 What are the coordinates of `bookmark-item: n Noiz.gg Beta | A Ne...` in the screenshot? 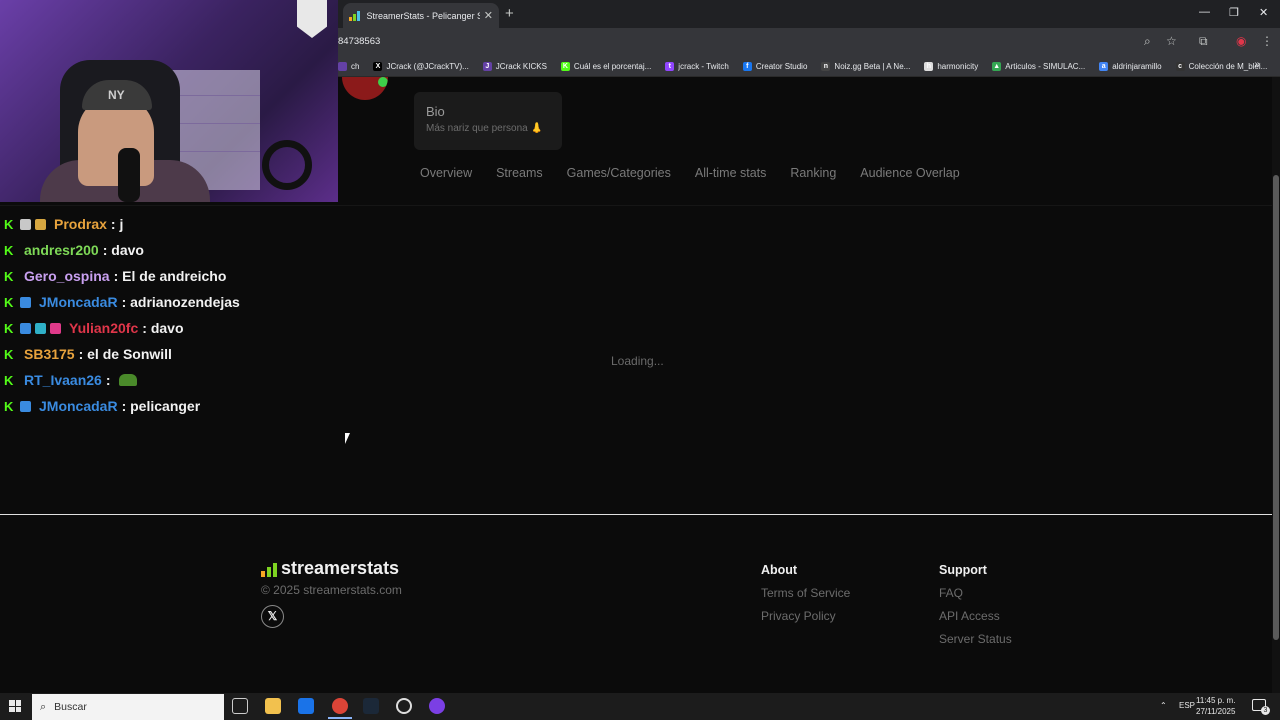 It's located at (866, 66).